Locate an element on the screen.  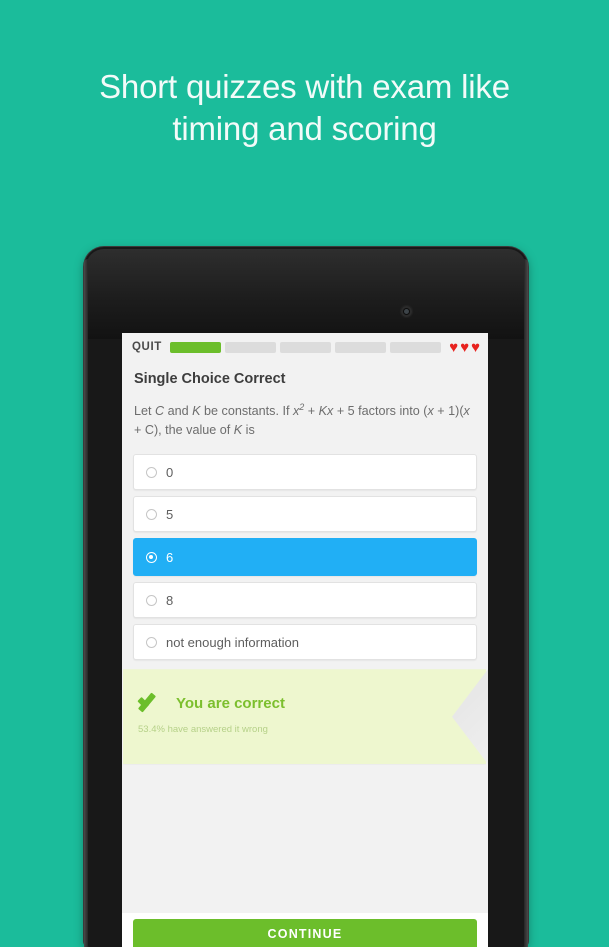
answer-option-3: 8 is located at coordinates (305, 600).